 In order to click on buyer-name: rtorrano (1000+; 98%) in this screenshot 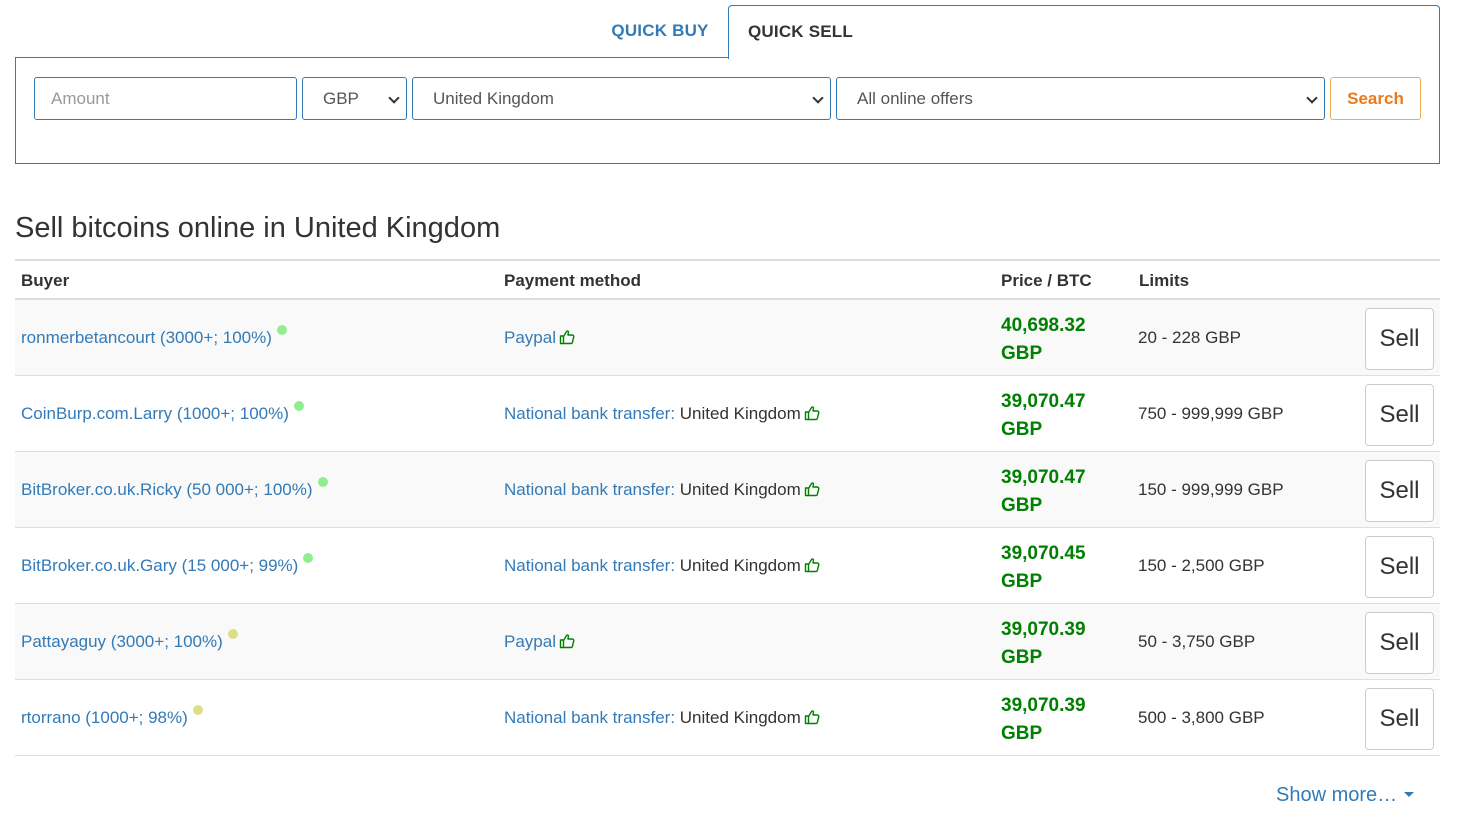, I will do `click(104, 717)`.